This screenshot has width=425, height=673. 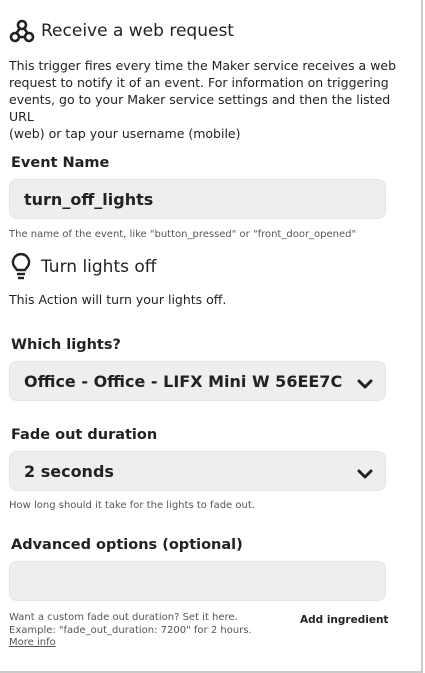 What do you see at coordinates (125, 133) in the screenshot?
I see `trigger-description-line: (web) or tap your username (mobile)` at bounding box center [125, 133].